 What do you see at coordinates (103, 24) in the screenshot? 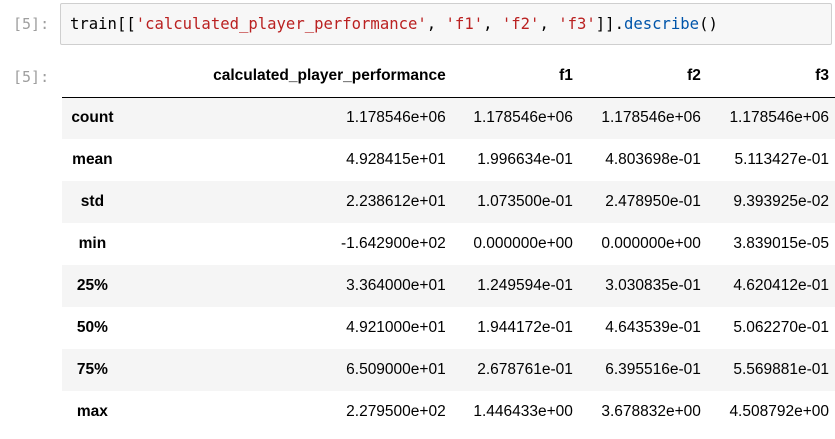
I see `code-token-variable: train[[` at bounding box center [103, 24].